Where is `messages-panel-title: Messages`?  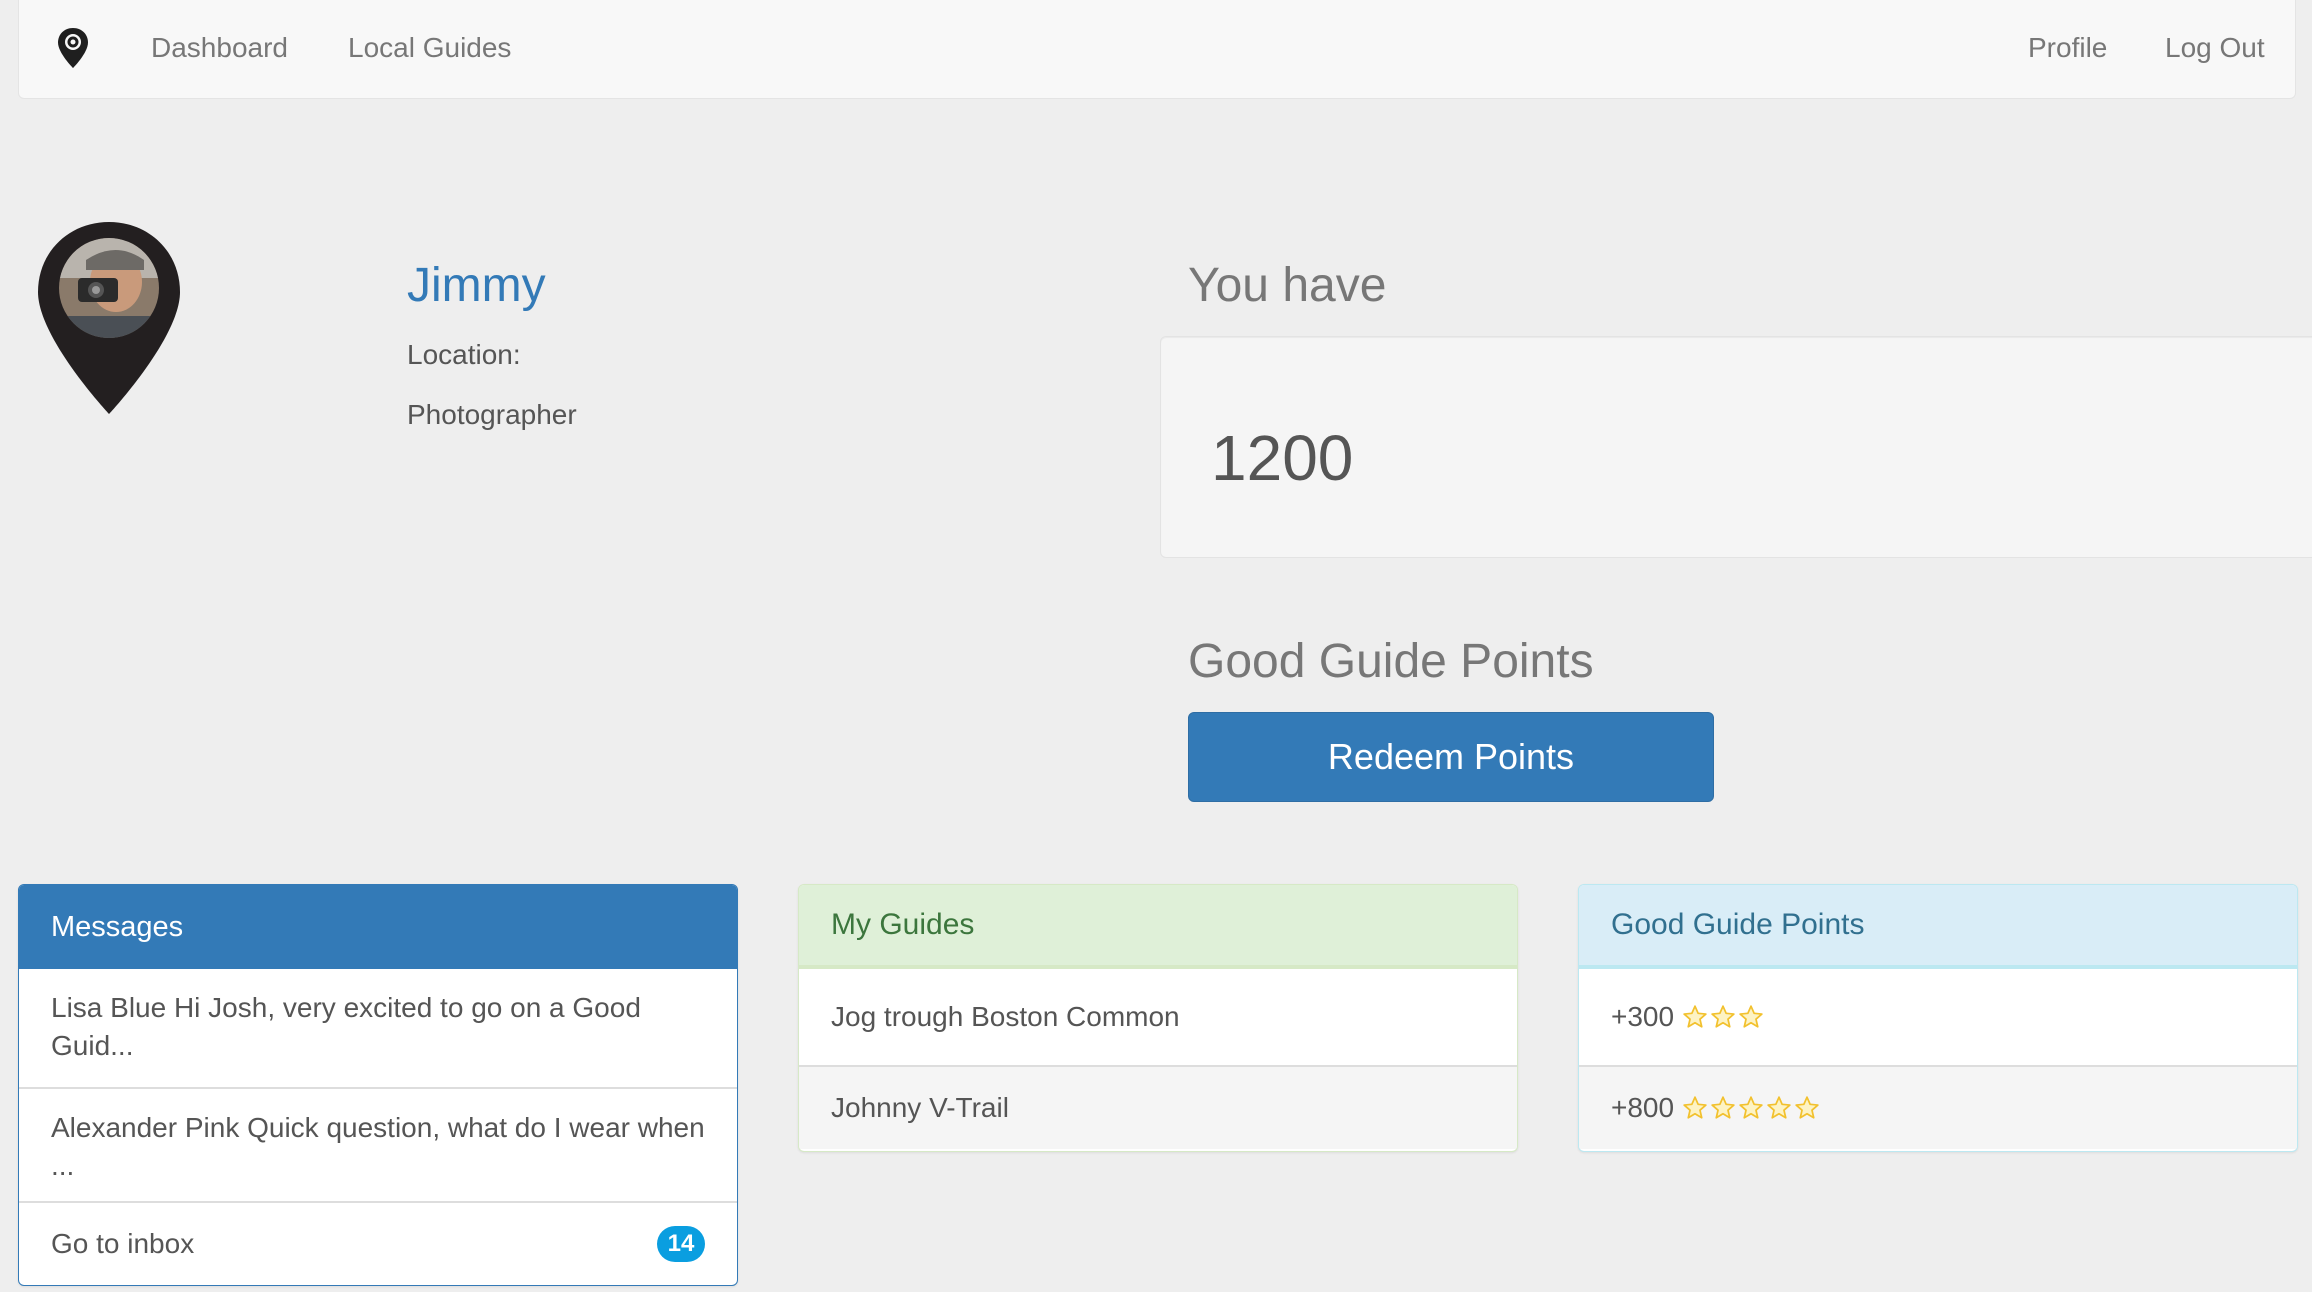
messages-panel-title: Messages is located at coordinates (378, 927).